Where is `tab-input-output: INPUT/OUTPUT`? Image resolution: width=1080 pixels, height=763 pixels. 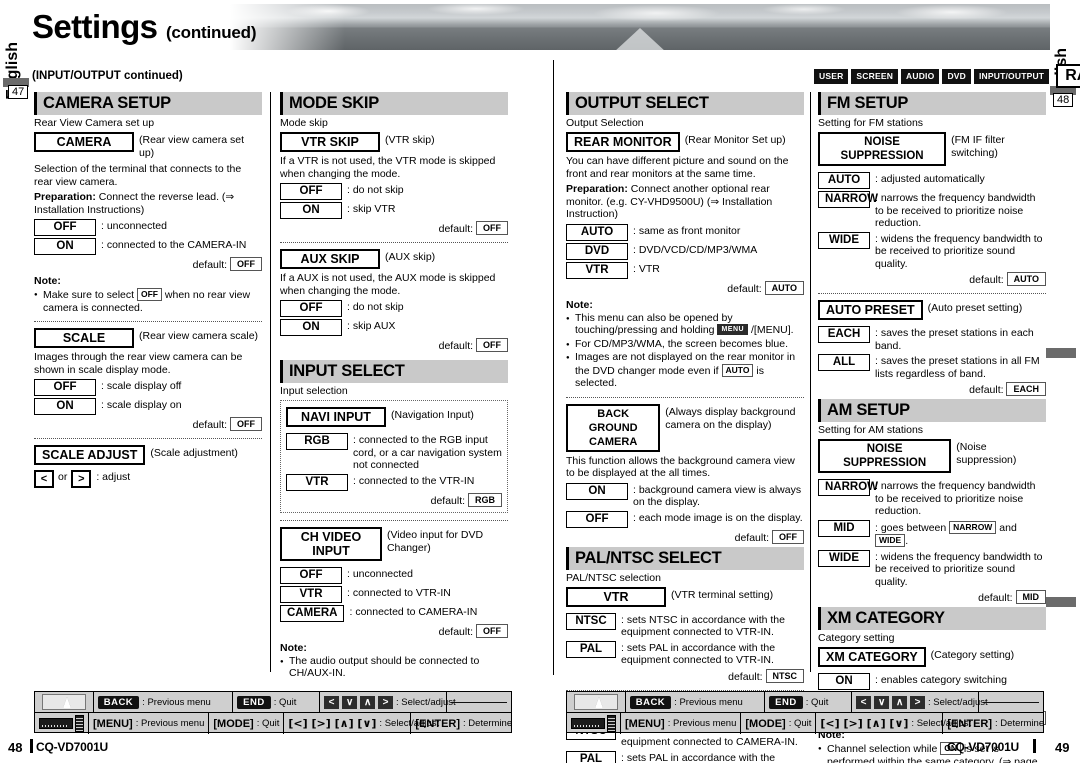
tab-input-output: INPUT/OUTPUT is located at coordinates (1011, 76).